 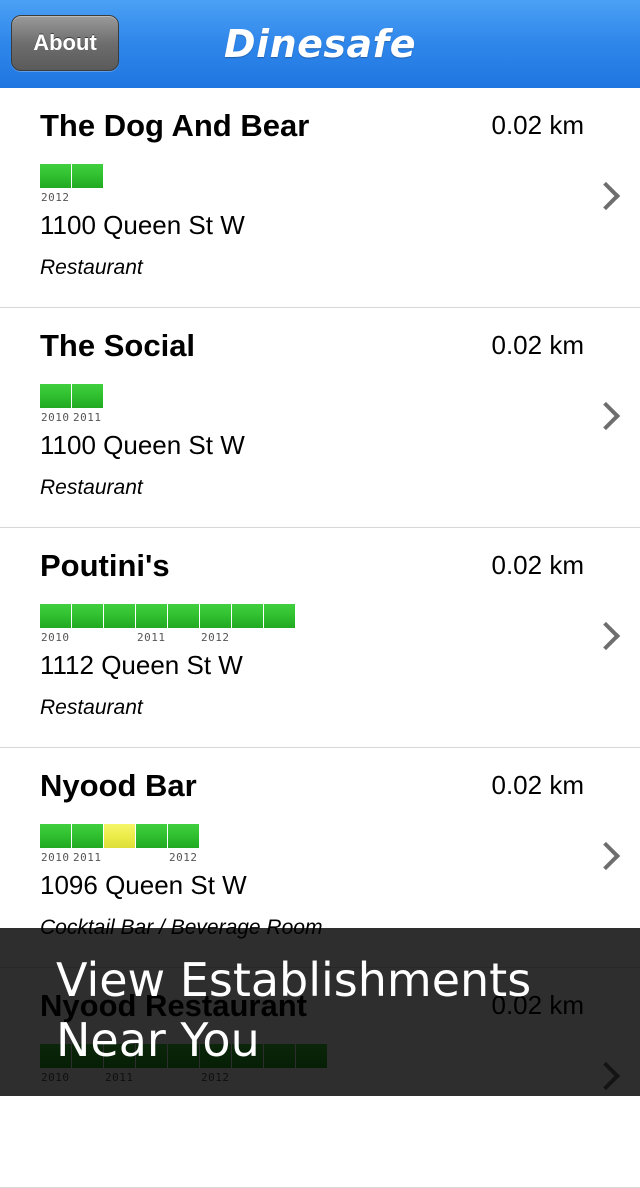 I want to click on establishment-name: The Dog And Bear, so click(x=175, y=125).